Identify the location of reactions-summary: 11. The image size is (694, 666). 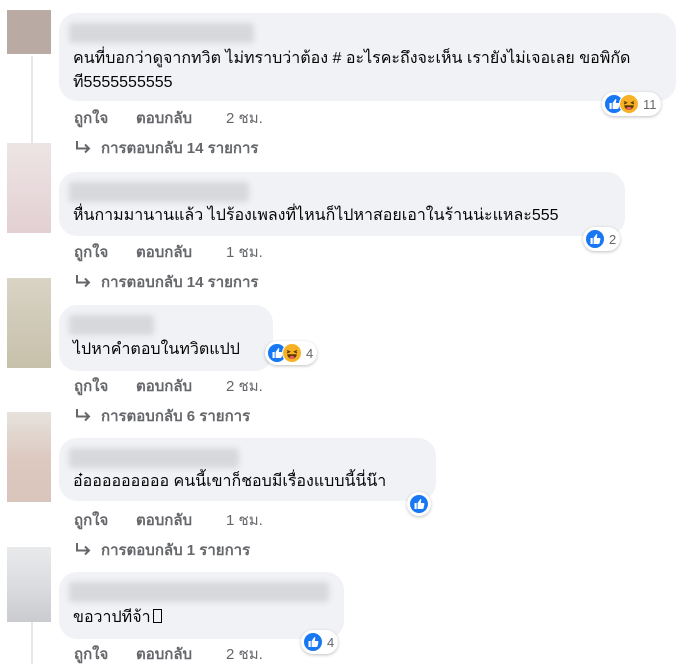
(631, 104).